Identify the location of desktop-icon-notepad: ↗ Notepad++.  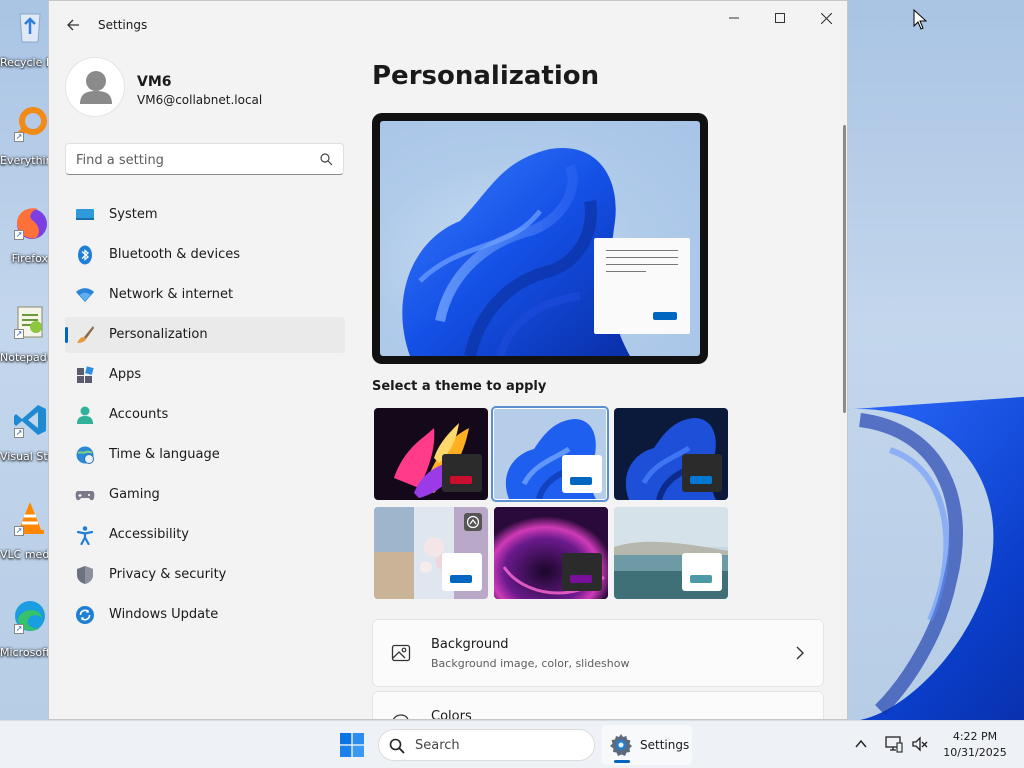
(25, 338).